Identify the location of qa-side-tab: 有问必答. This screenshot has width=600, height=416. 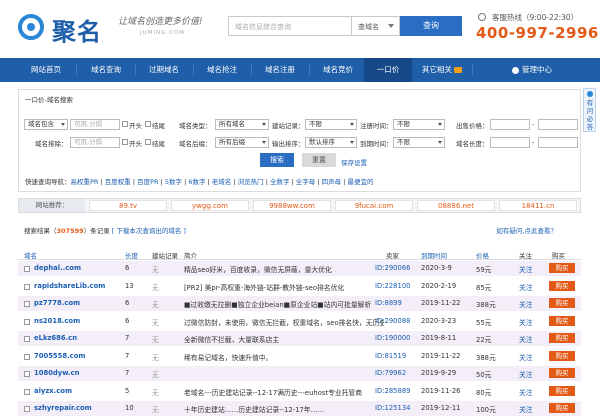
(589, 110).